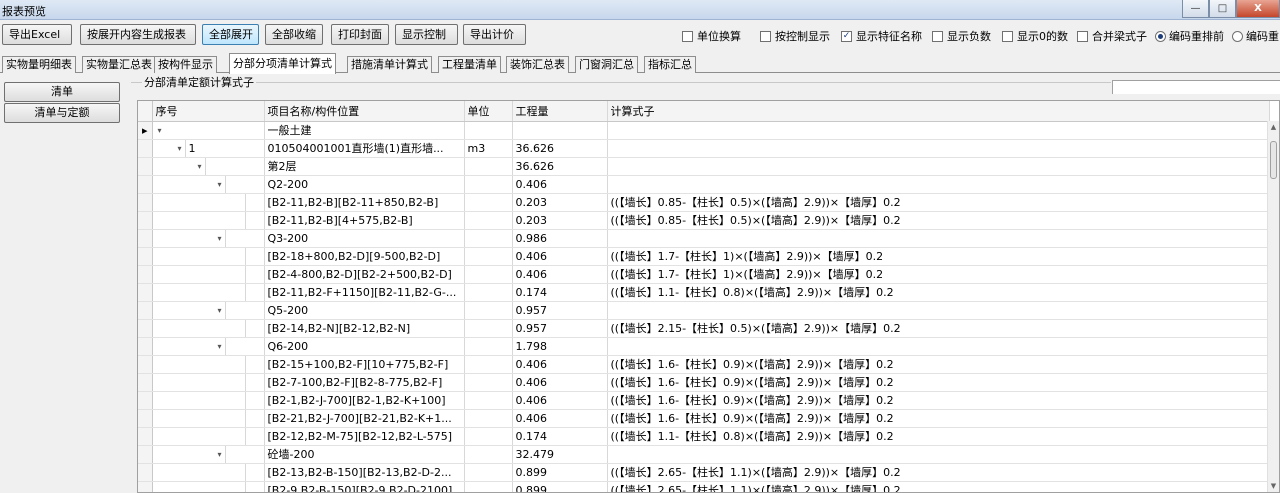 The image size is (1280, 493). I want to click on option-show-negative: 显示负数, so click(961, 36).